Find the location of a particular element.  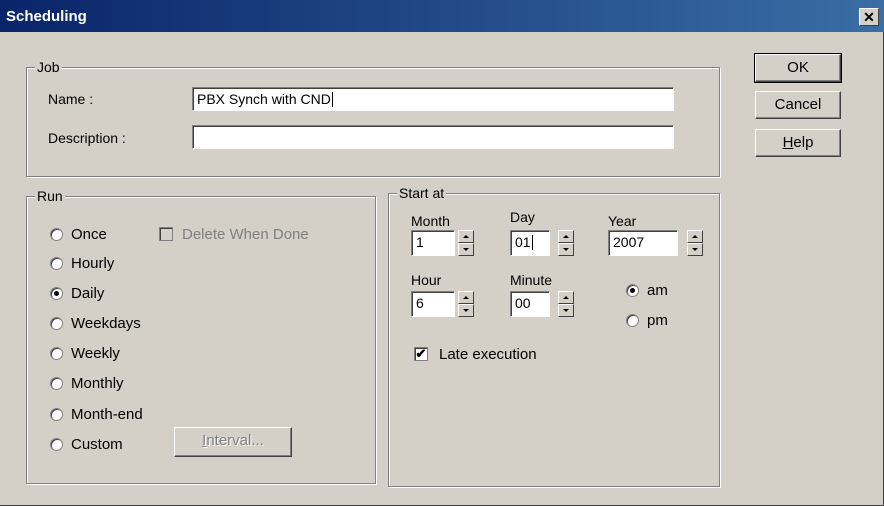

daily-label: Daily is located at coordinates (88, 293).